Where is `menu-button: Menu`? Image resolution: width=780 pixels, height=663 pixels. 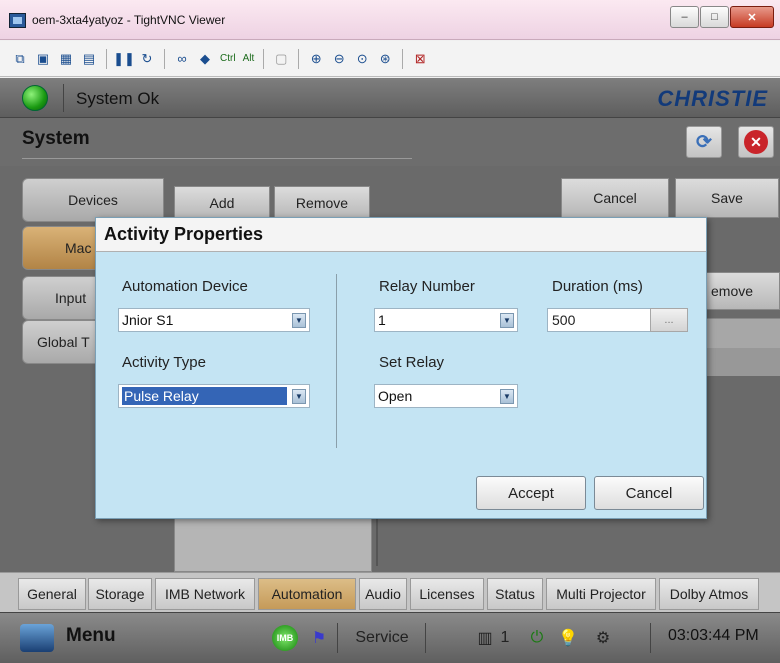
menu-button: Menu is located at coordinates (91, 636).